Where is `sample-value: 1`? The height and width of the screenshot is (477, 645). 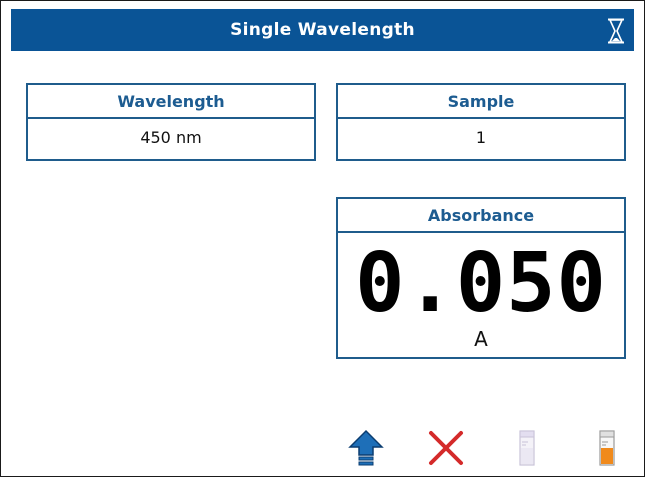 sample-value: 1 is located at coordinates (481, 137).